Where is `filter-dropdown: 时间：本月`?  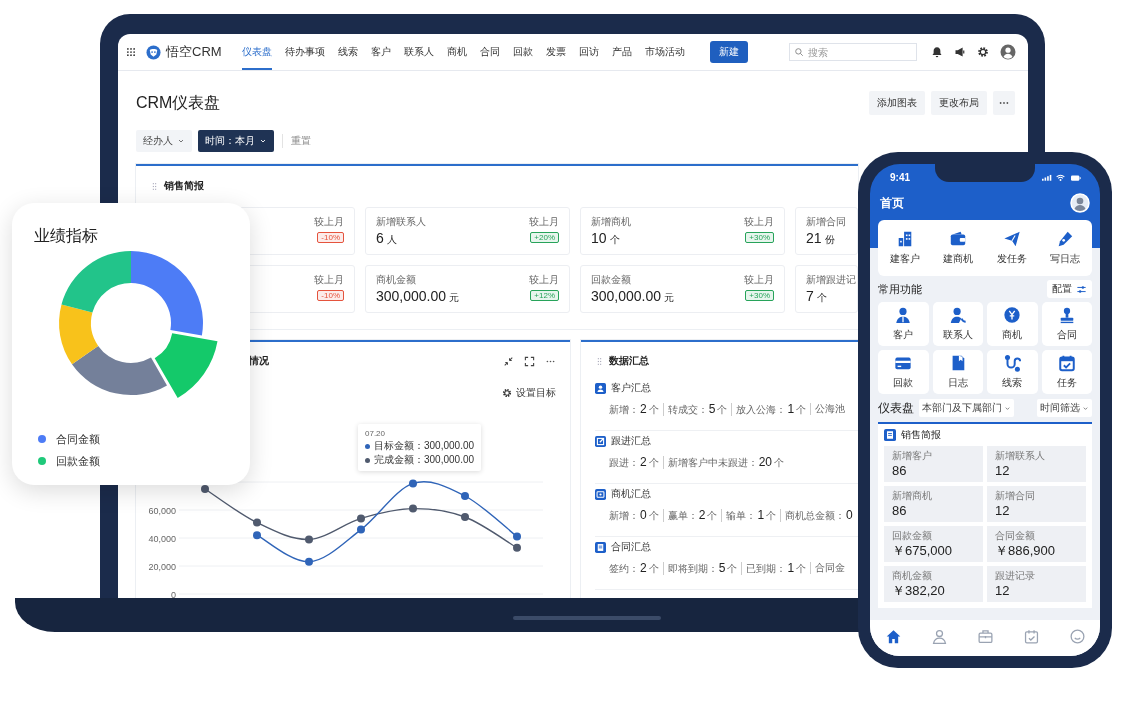
filter-dropdown: 时间：本月 is located at coordinates (236, 141).